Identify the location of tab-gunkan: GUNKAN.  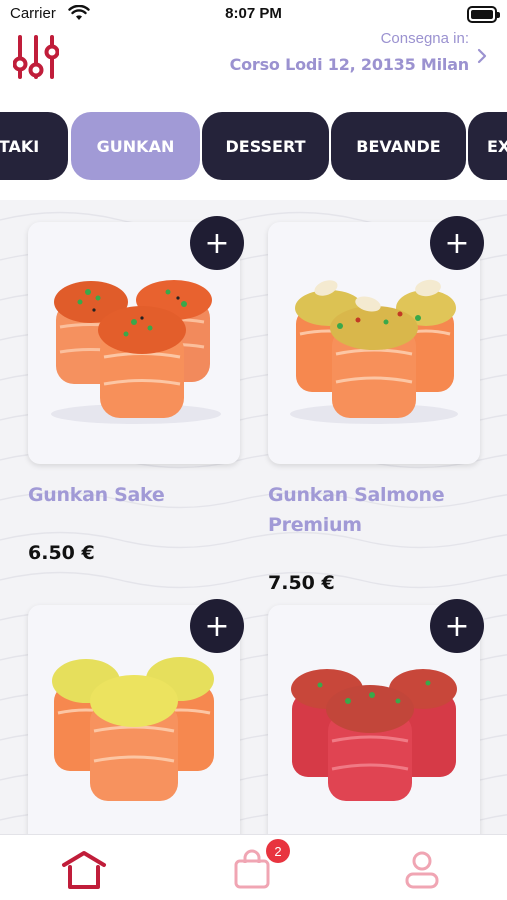
(135, 146).